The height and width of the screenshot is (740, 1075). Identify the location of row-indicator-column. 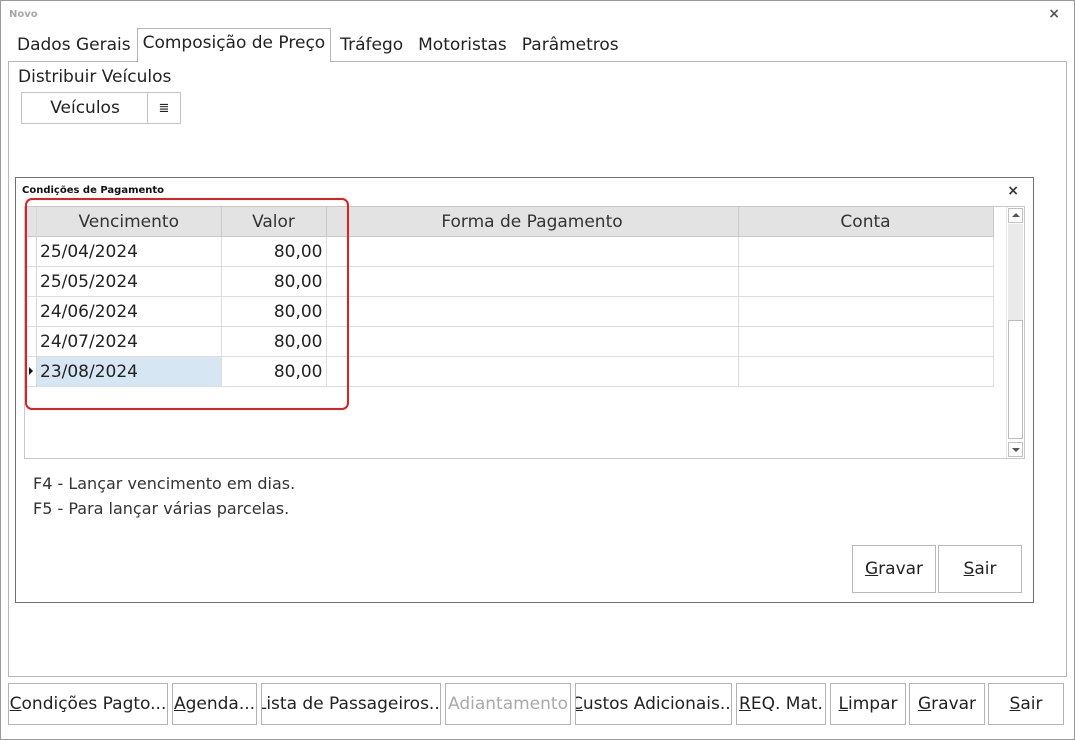
(31, 297).